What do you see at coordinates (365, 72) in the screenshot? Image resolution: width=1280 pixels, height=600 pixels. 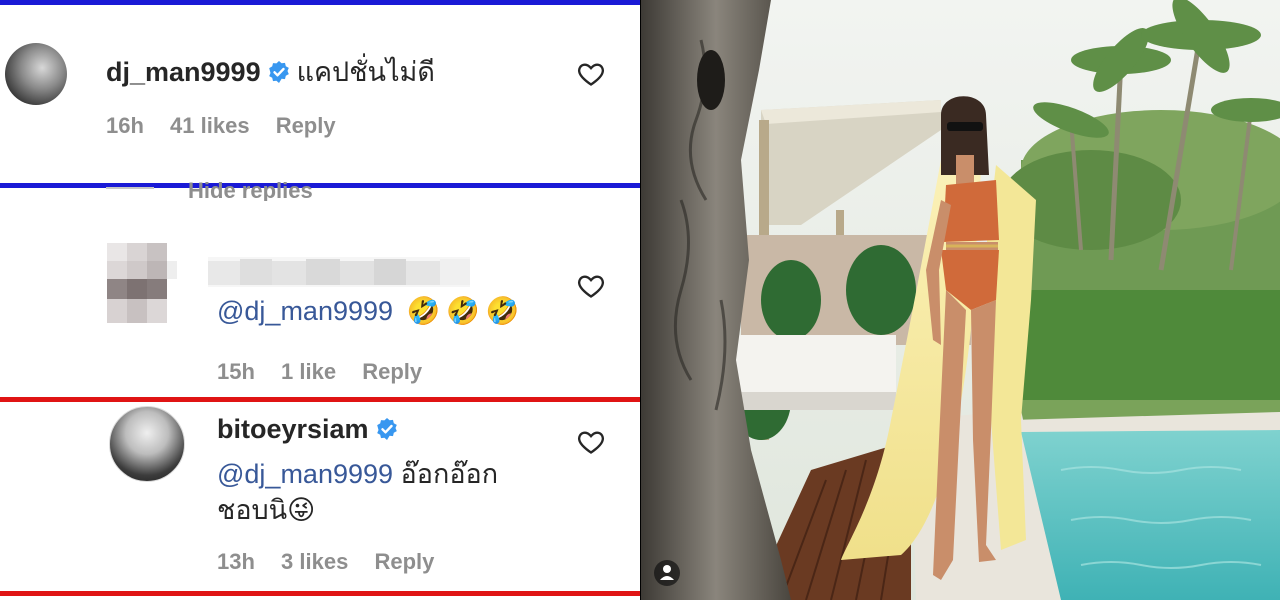 I see `comment-text: แคปชั่นไม่ดี` at bounding box center [365, 72].